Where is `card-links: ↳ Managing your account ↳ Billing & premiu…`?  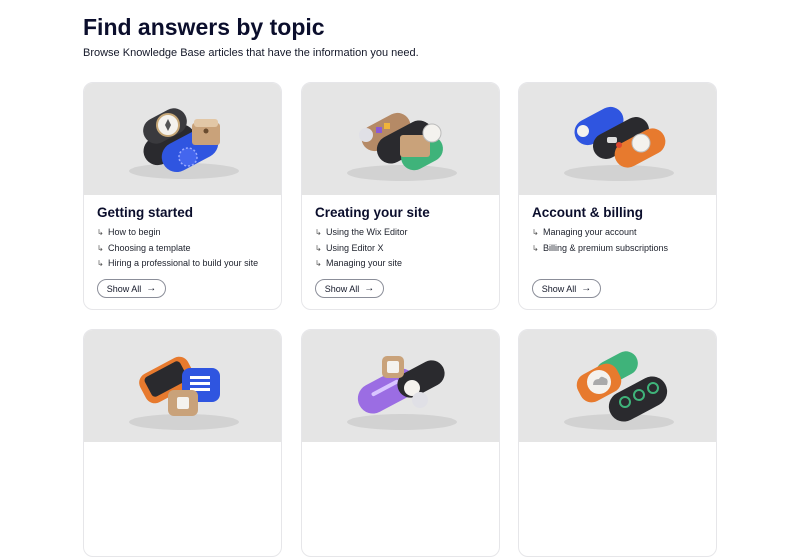 card-links: ↳ Managing your account ↳ Billing & premiu… is located at coordinates (600, 240).